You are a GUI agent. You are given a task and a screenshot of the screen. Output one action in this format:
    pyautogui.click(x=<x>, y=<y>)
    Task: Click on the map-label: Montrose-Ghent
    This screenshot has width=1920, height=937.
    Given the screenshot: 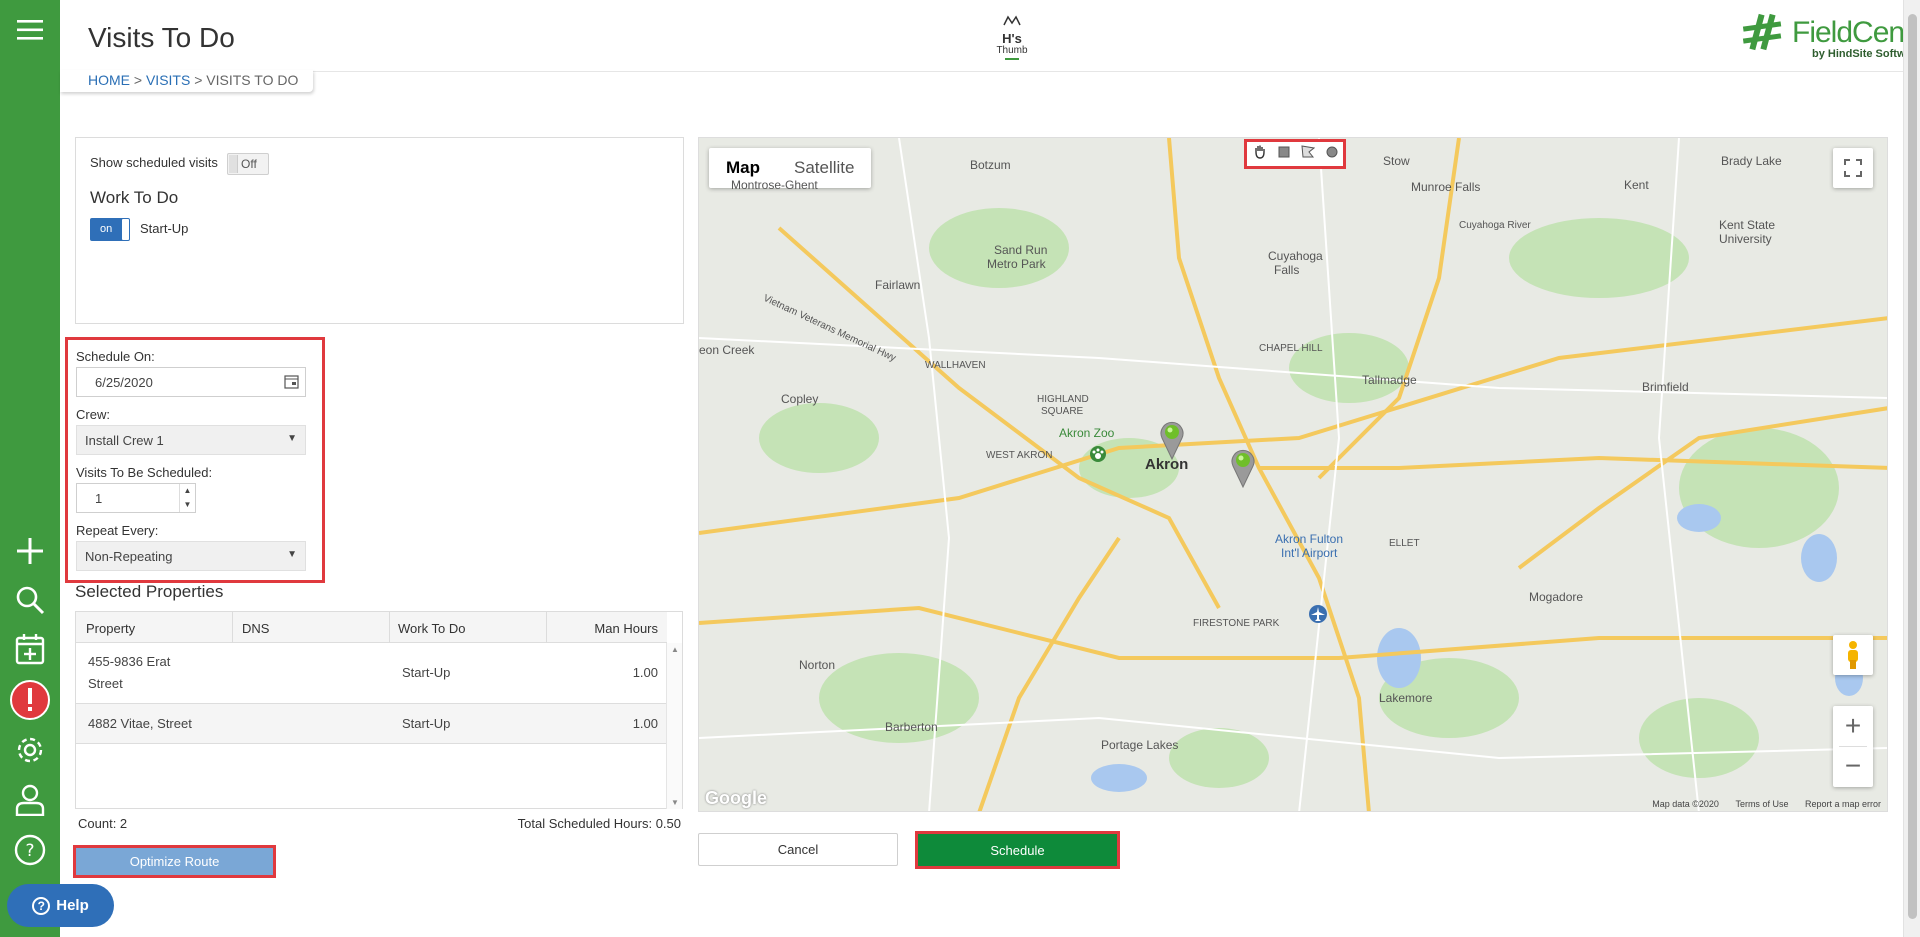 What is the action you would take?
    pyautogui.click(x=774, y=185)
    